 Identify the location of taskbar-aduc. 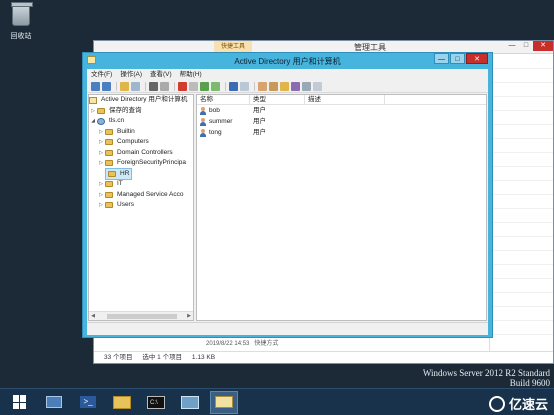
(224, 402).